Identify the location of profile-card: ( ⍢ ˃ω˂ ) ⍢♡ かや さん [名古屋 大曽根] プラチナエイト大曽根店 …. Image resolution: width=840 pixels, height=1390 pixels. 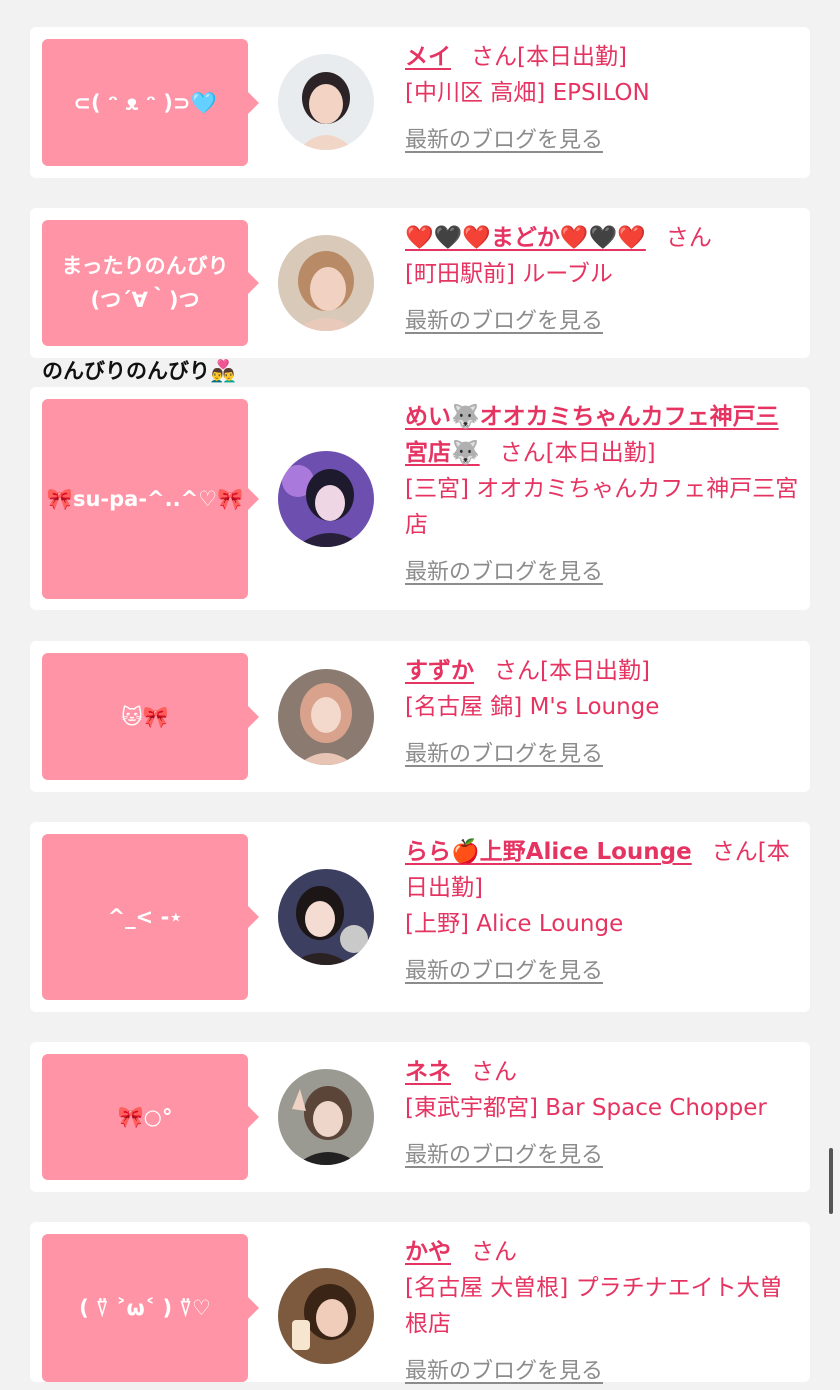
(420, 1303).